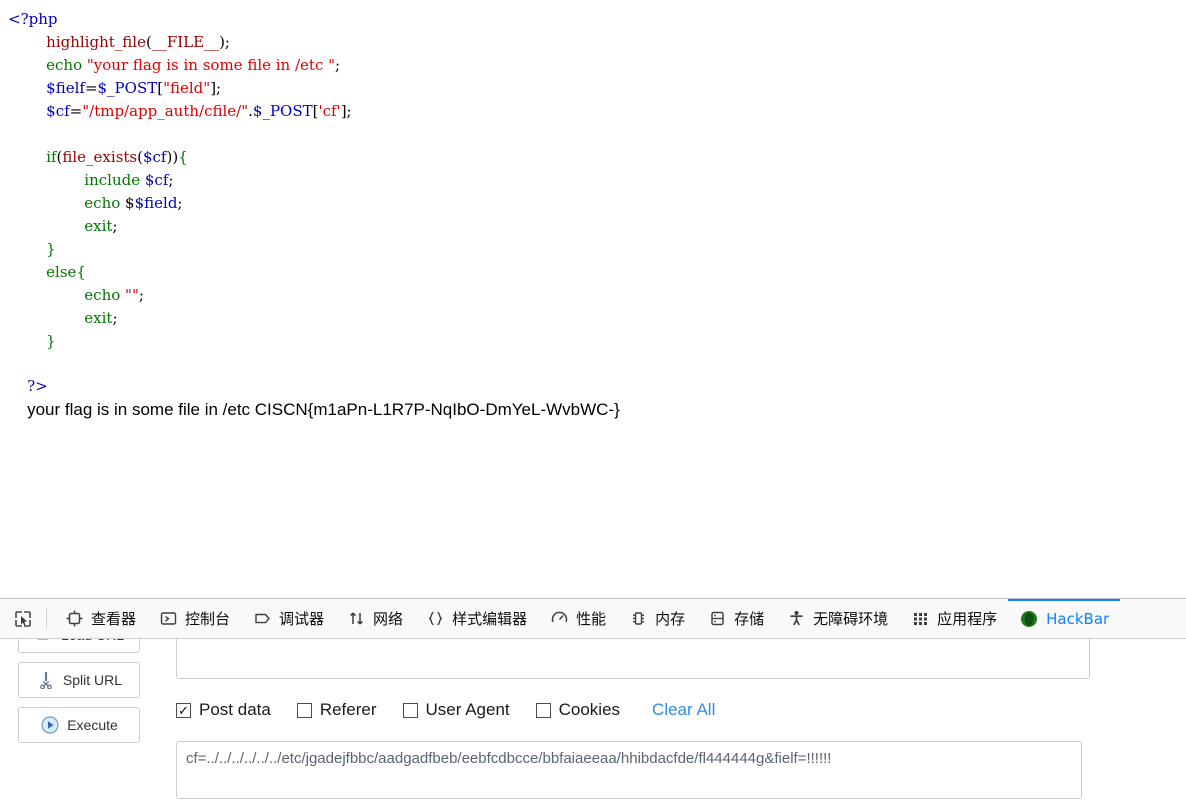  I want to click on split-url-button: Split URL, so click(79, 680).